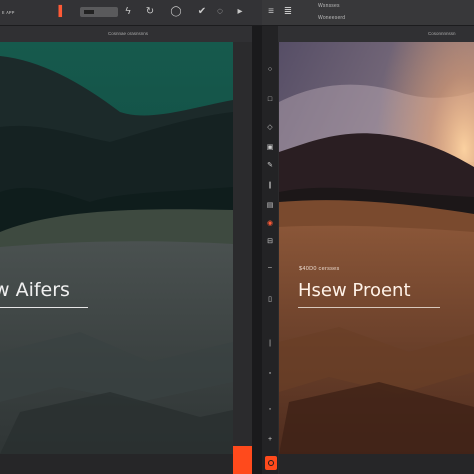 The height and width of the screenshot is (474, 474). What do you see at coordinates (89, 12) in the screenshot?
I see `field-marker` at bounding box center [89, 12].